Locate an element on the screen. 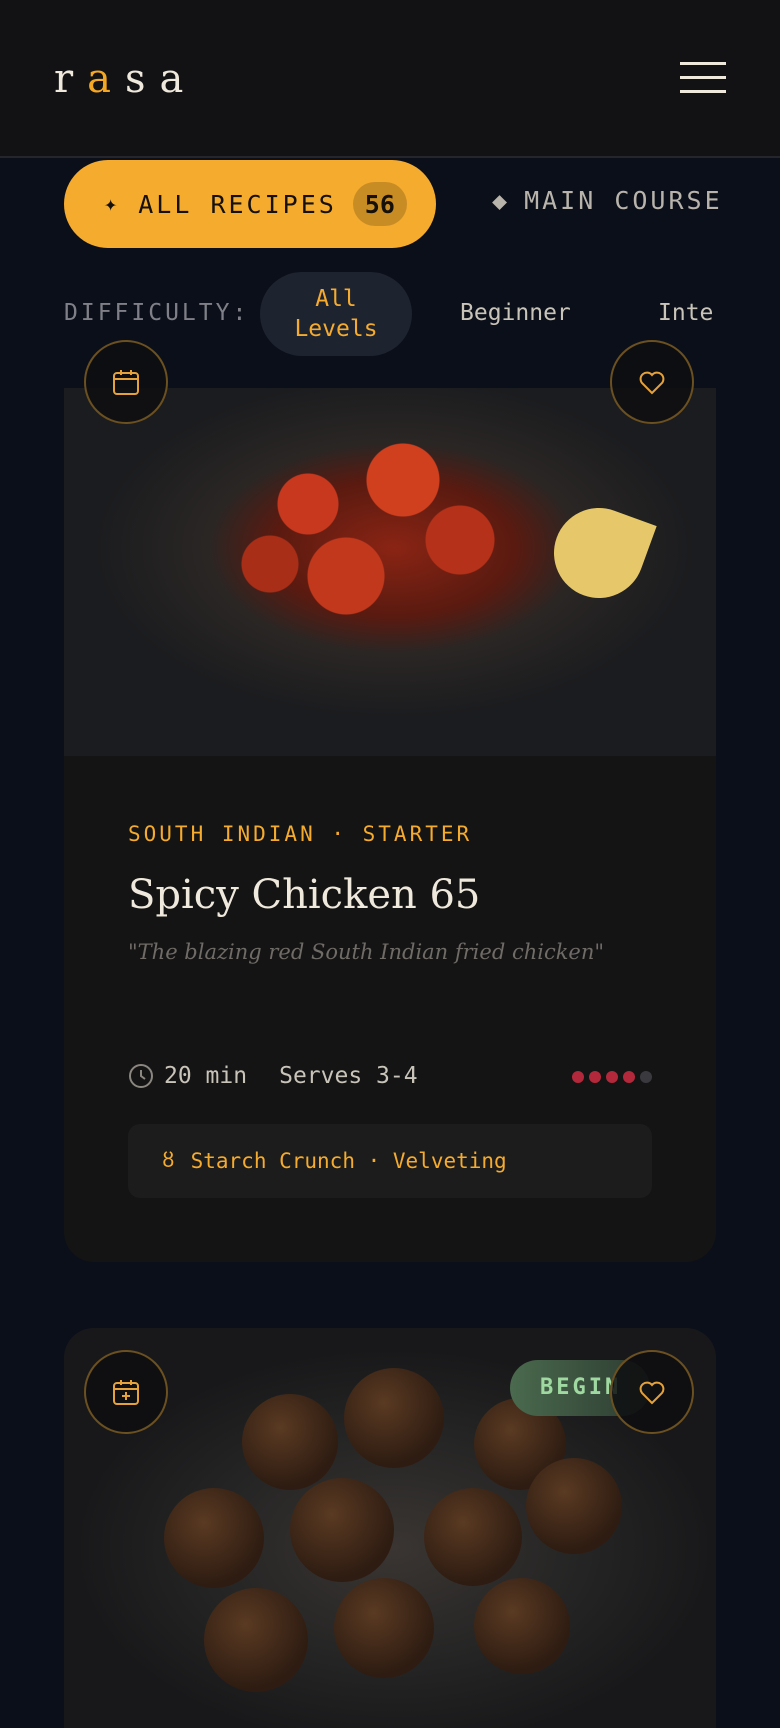 The image size is (780, 1728). recipe-meta: 20 min Serves 3-4 is located at coordinates (390, 1076).